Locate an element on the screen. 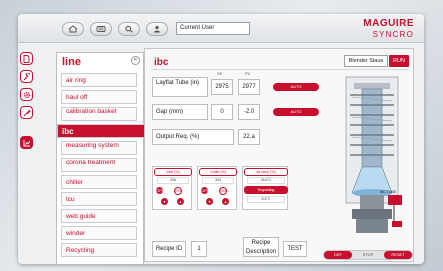 This screenshot has width=443, height=271. output-req-label: Output Req. (%) is located at coordinates (193, 137).